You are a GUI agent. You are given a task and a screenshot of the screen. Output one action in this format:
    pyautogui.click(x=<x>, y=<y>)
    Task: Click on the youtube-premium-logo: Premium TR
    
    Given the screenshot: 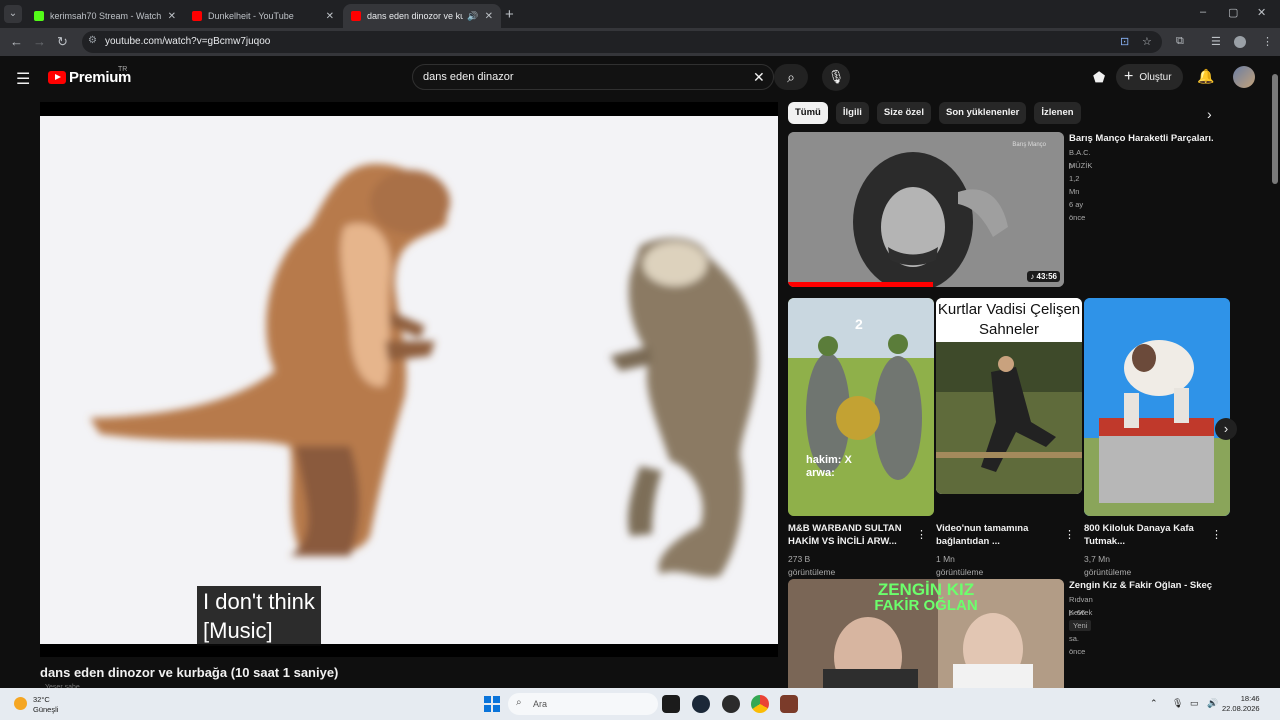 What is the action you would take?
    pyautogui.click(x=89, y=76)
    